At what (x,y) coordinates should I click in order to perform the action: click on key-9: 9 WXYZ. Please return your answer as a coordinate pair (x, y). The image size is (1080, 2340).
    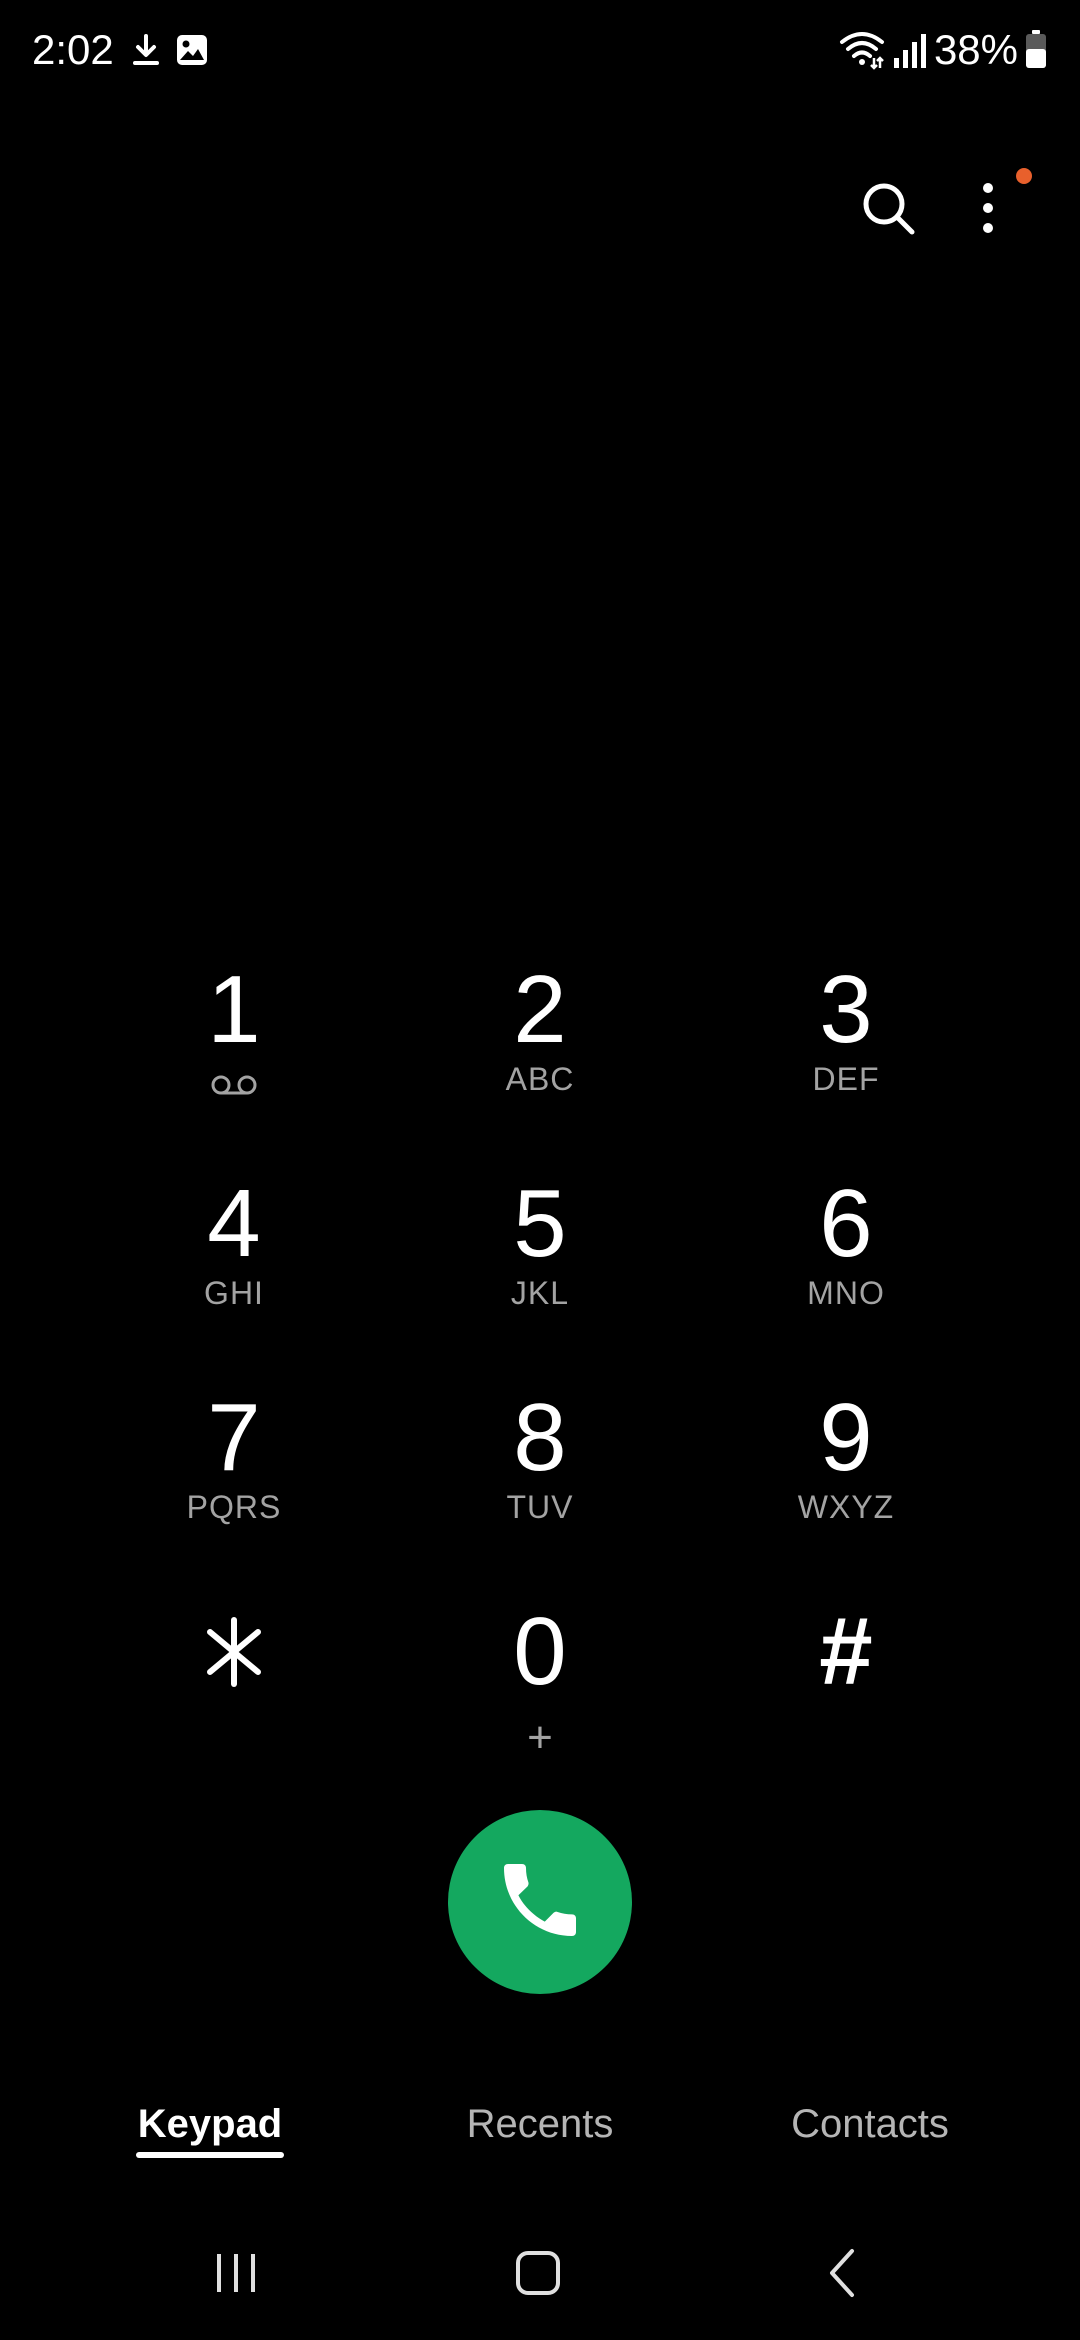
    Looking at the image, I should click on (846, 1483).